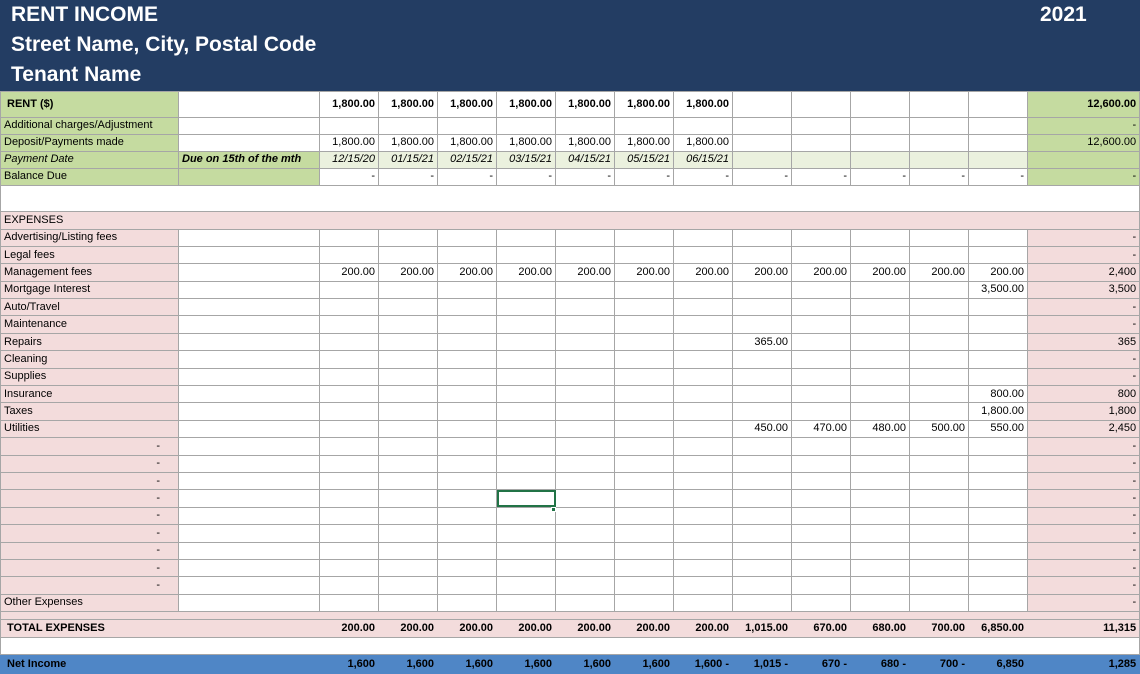 This screenshot has width=1140, height=674. Describe the element at coordinates (703, 664) in the screenshot. I see `net-income-month-7: 1,600 -` at that location.